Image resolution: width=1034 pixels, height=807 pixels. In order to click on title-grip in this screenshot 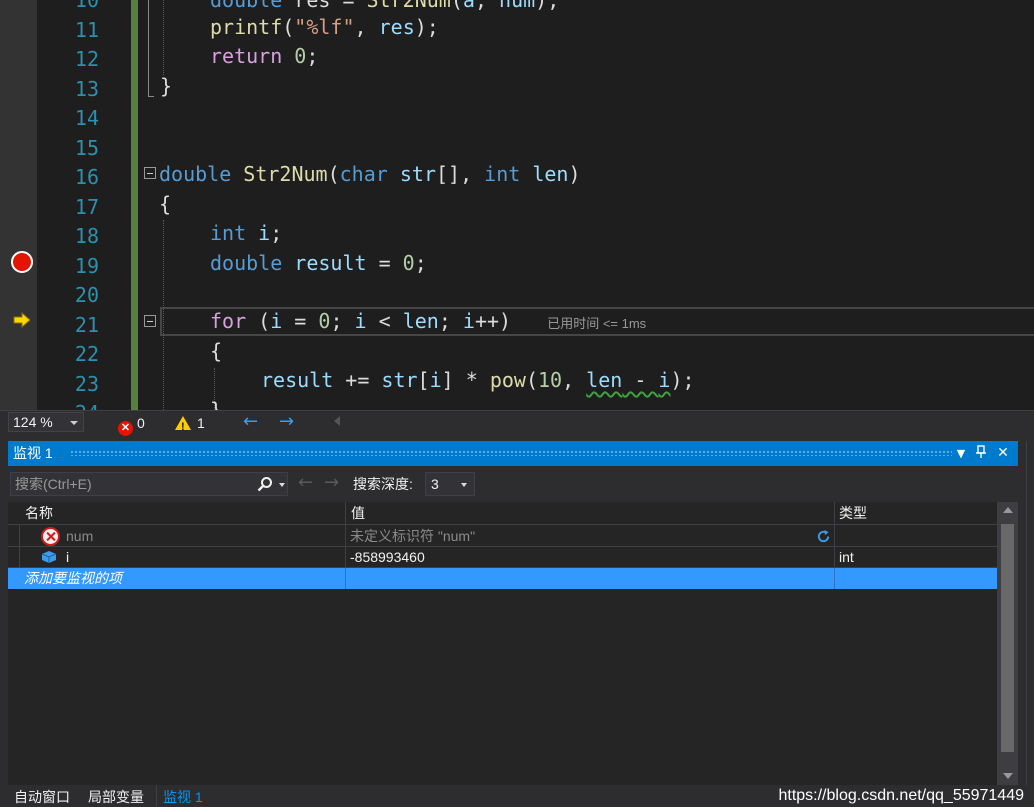, I will do `click(511, 453)`.